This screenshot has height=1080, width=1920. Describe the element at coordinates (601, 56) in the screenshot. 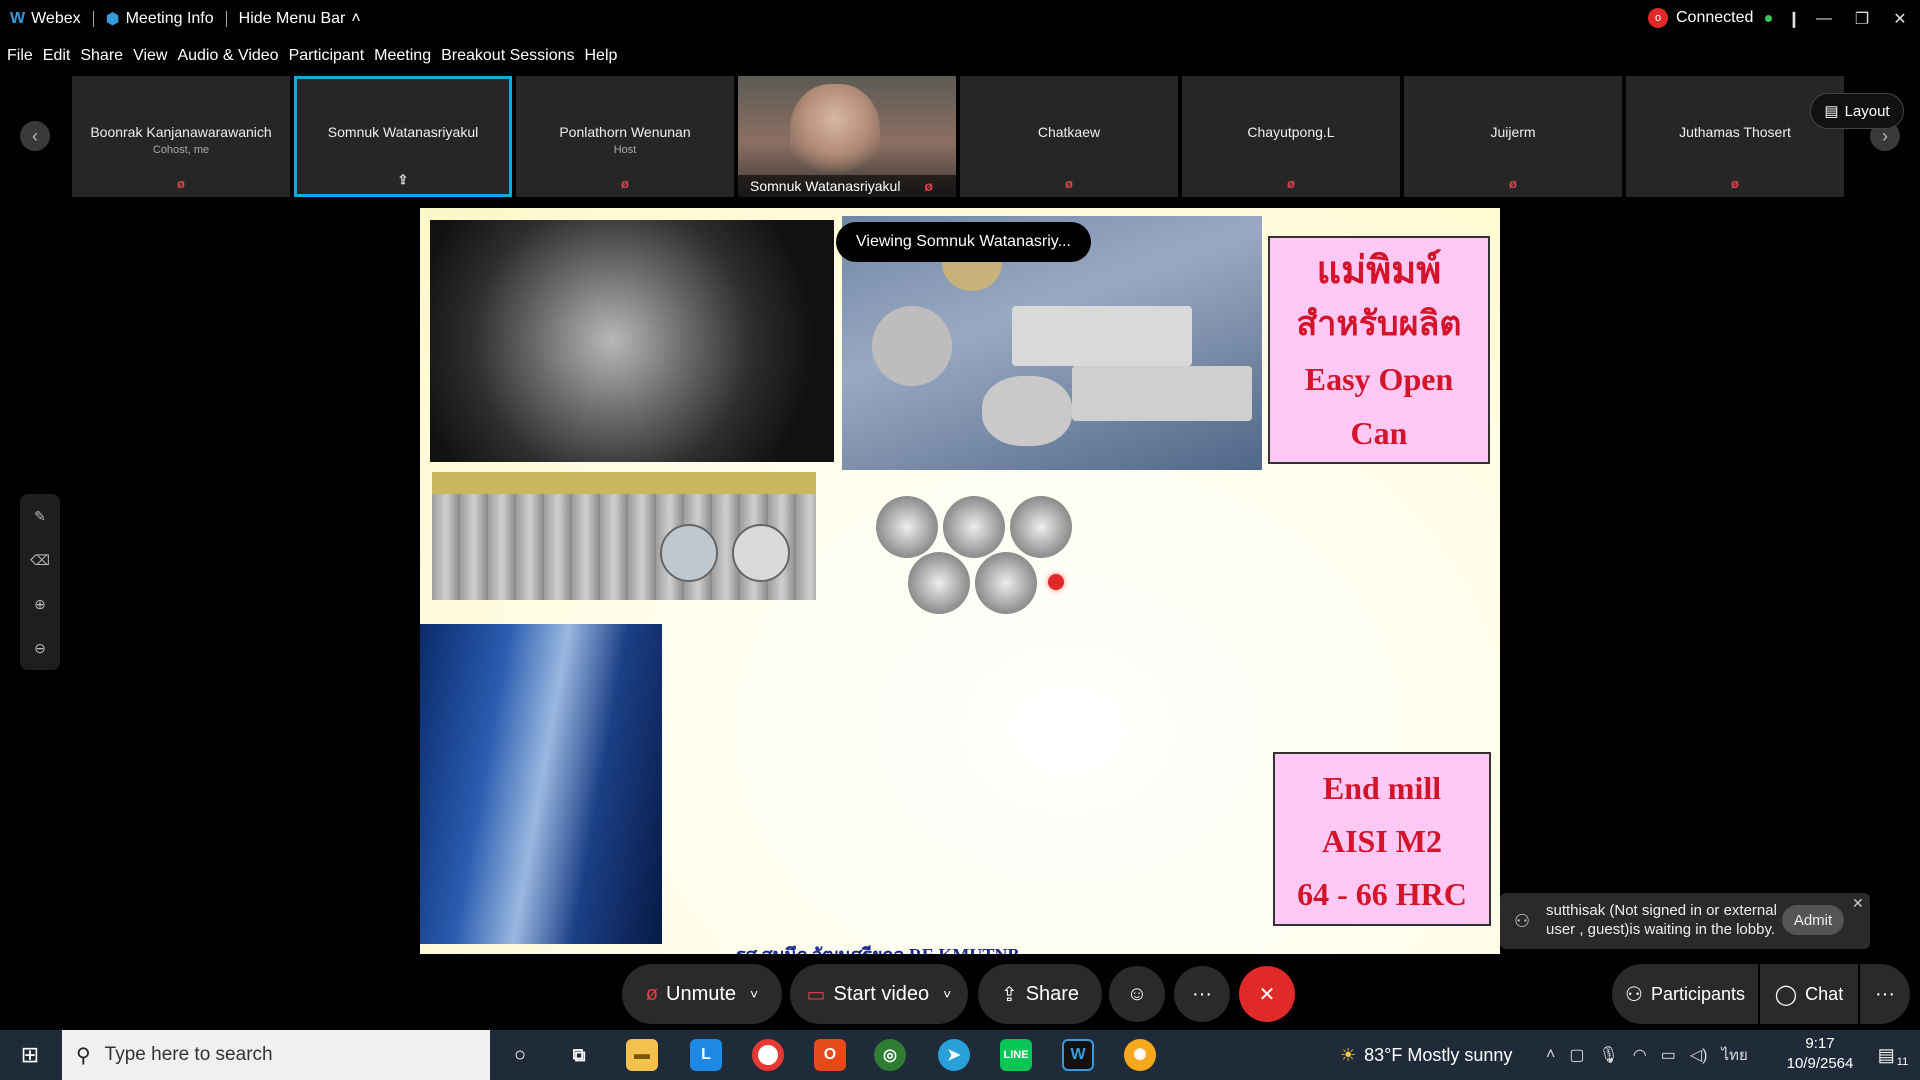

I see `menu-help: Help` at that location.